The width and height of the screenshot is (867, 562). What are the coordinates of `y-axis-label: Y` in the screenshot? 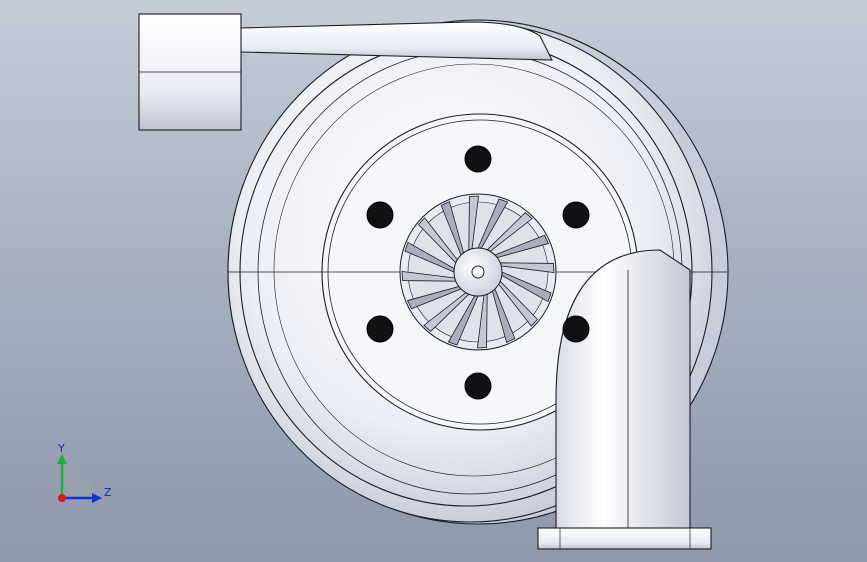 It's located at (61, 448).